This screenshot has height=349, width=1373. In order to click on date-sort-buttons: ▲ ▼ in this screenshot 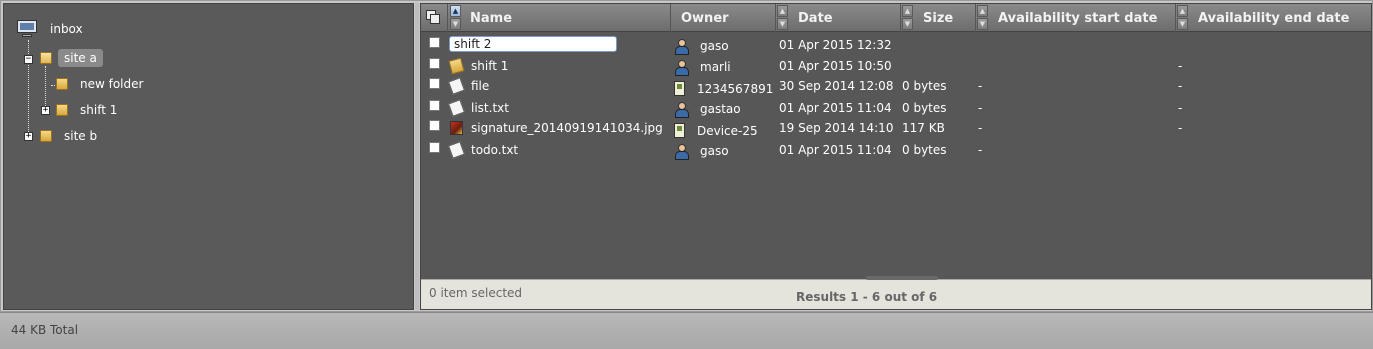, I will do `click(907, 18)`.